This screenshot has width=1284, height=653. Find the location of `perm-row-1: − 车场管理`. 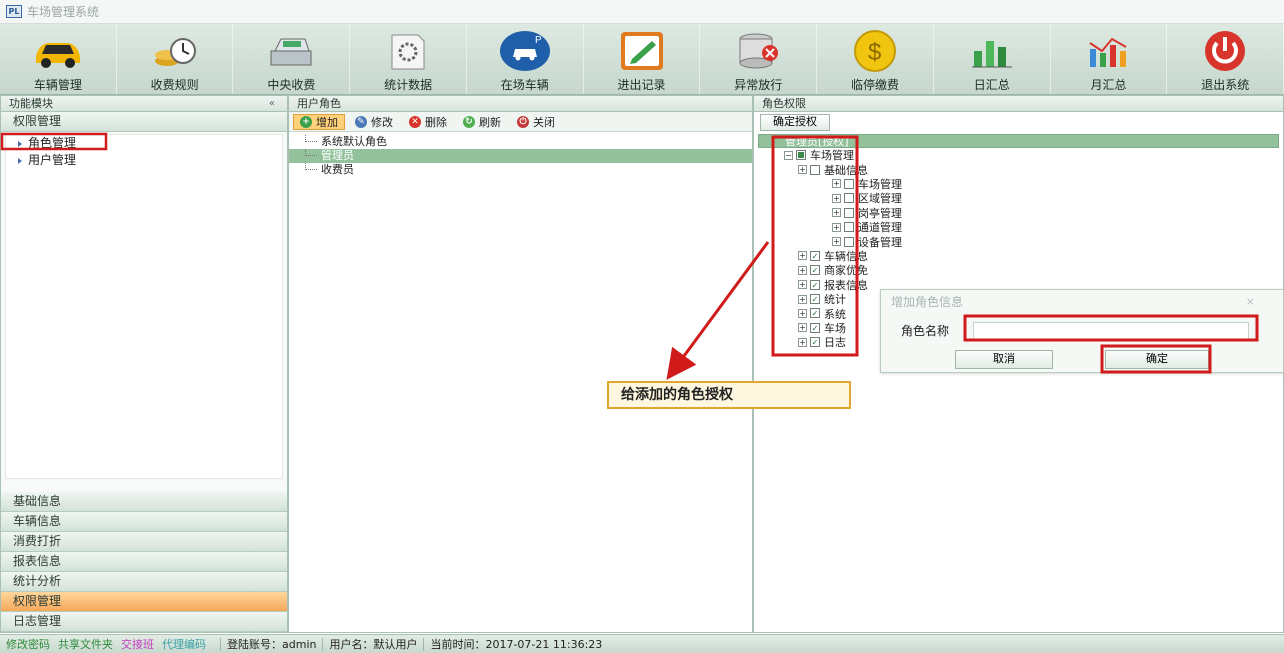

perm-row-1: − 车场管理 is located at coordinates (1018, 155).